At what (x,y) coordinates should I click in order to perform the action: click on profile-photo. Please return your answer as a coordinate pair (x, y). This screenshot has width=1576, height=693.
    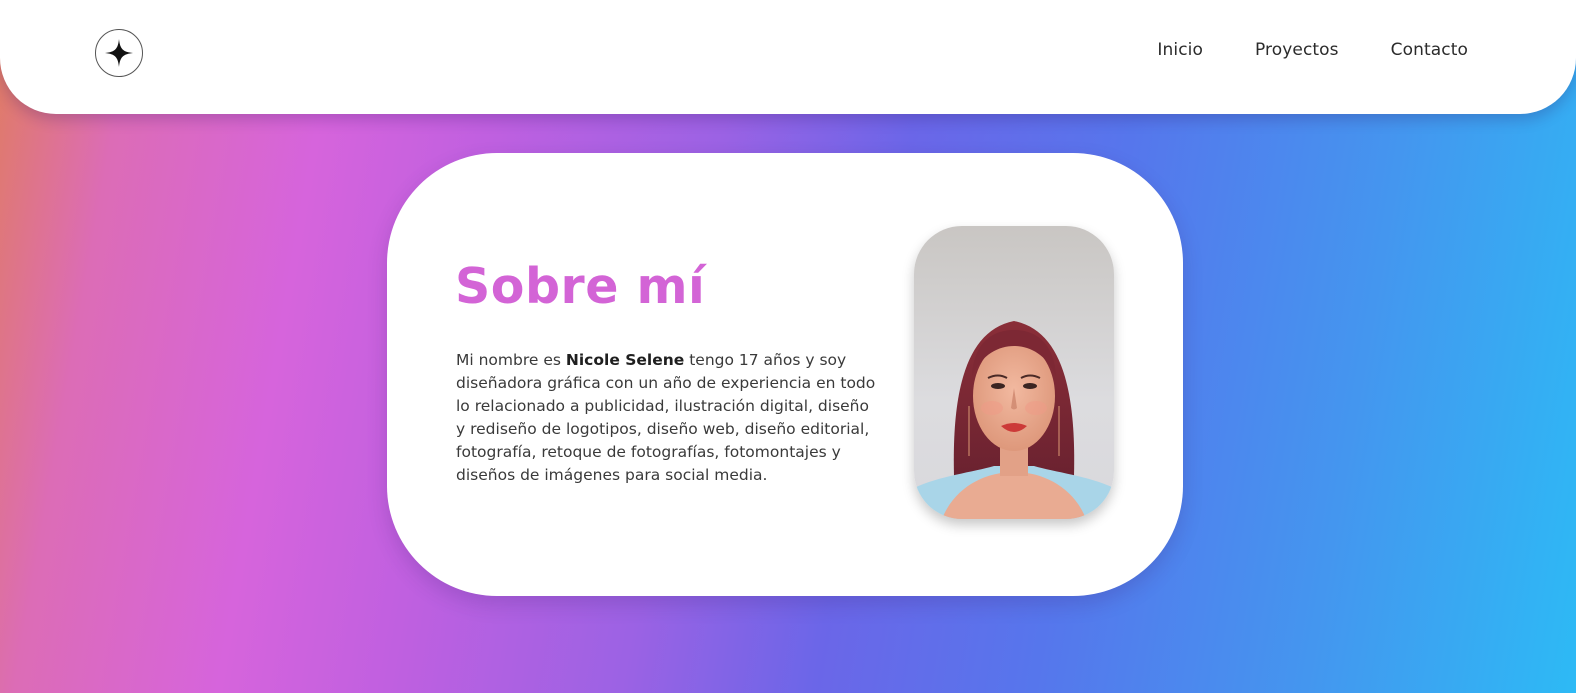
    Looking at the image, I should click on (1014, 372).